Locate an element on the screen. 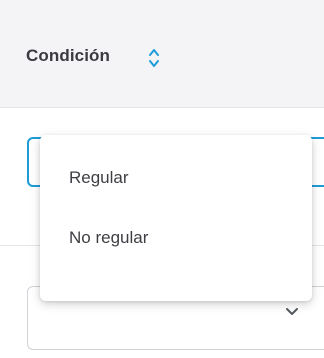 Image resolution: width=324 pixels, height=358 pixels. sort-icon is located at coordinates (154, 58).